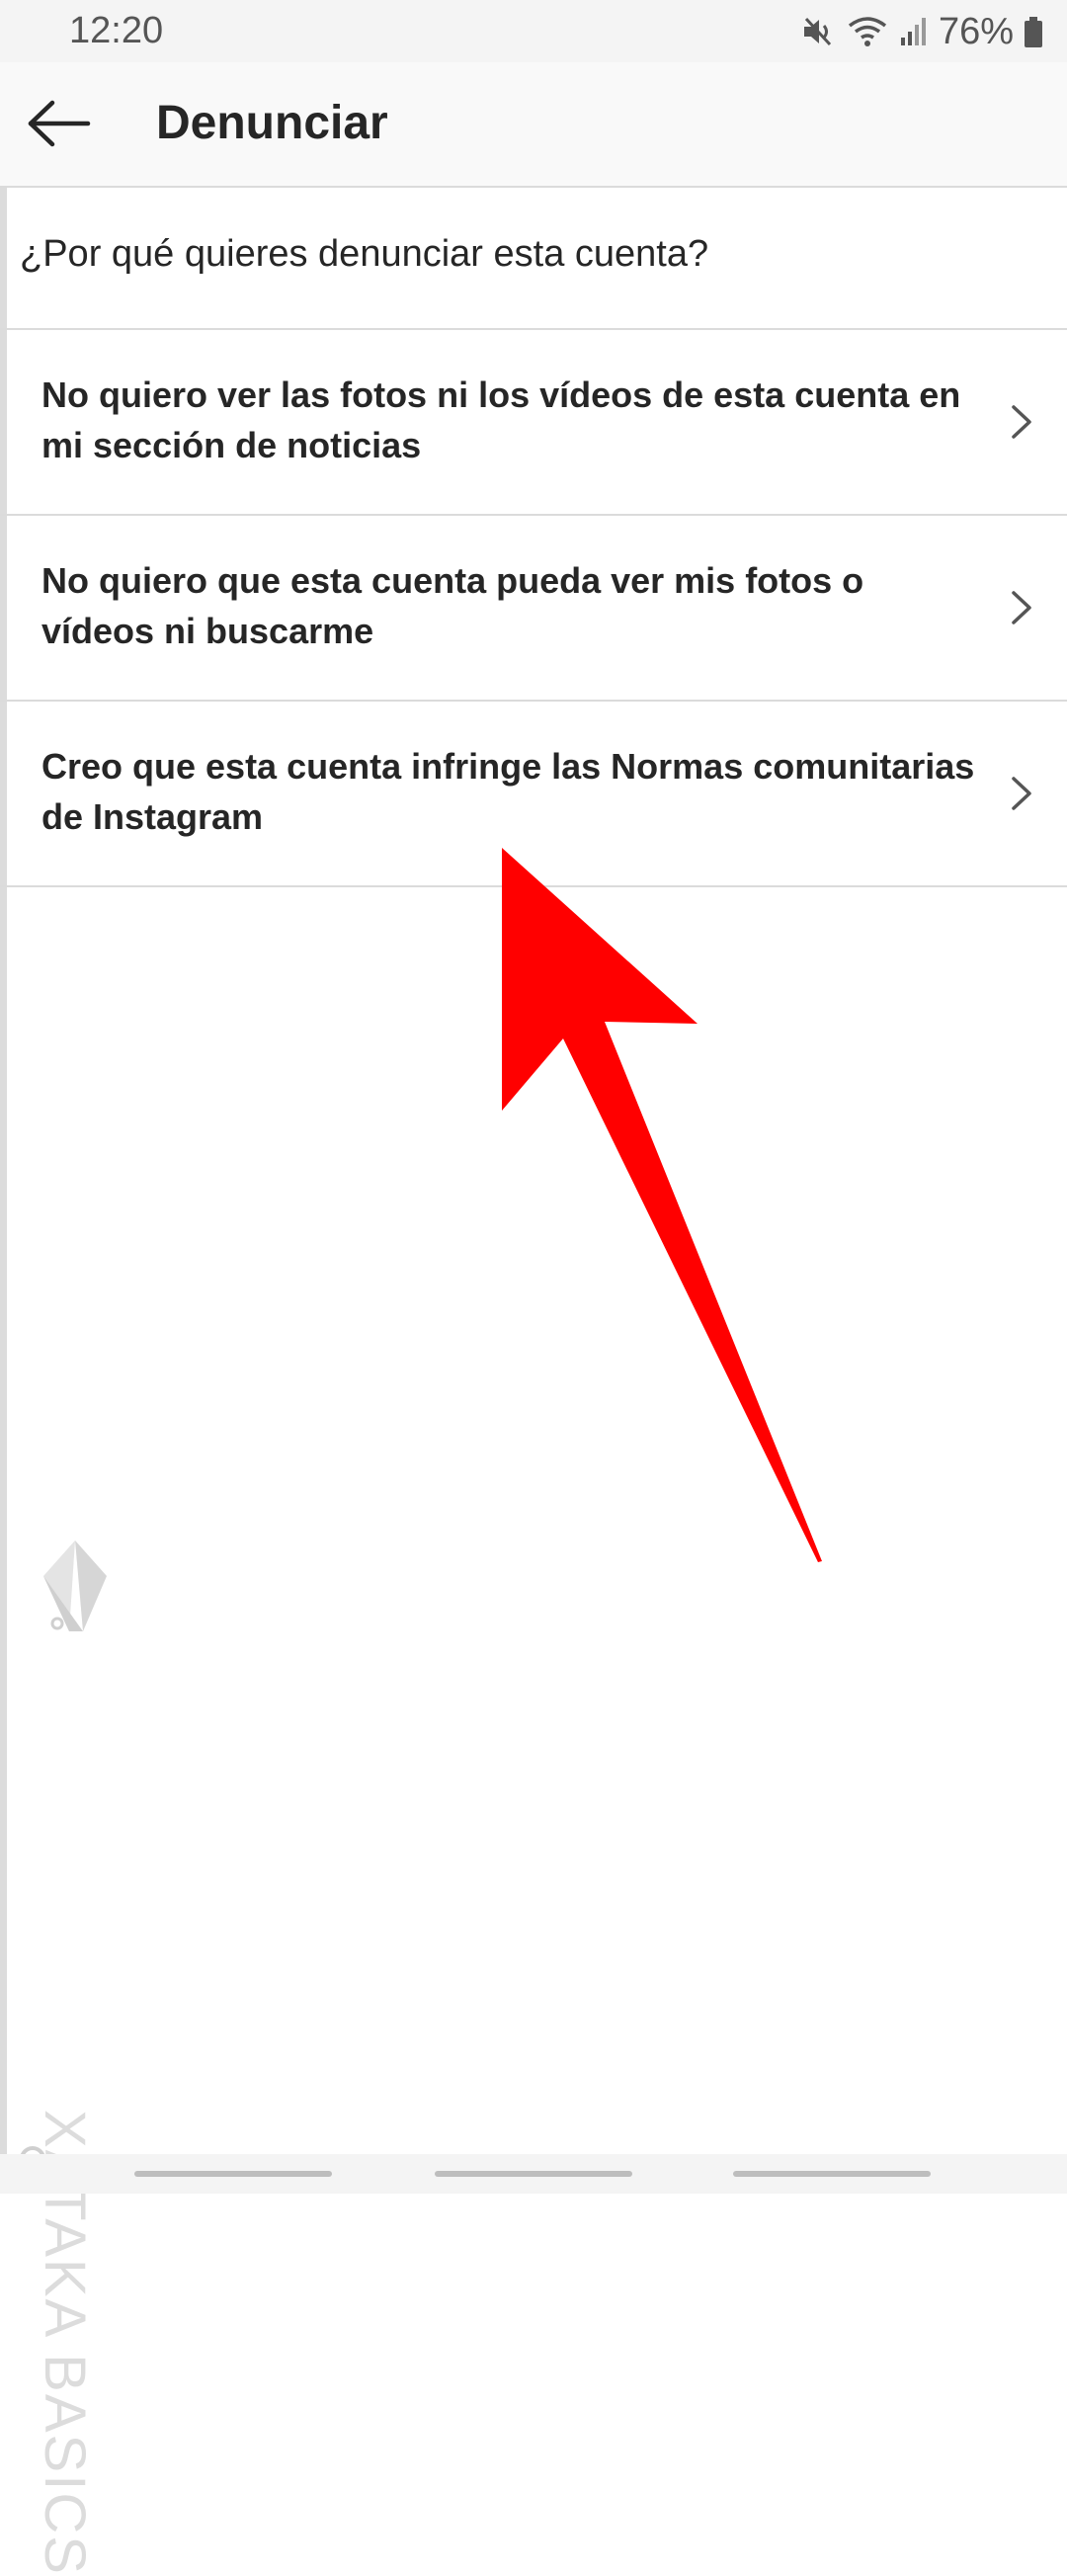 Image resolution: width=1067 pixels, height=2576 pixels. I want to click on status-bar: 12:20 76%, so click(533, 31).